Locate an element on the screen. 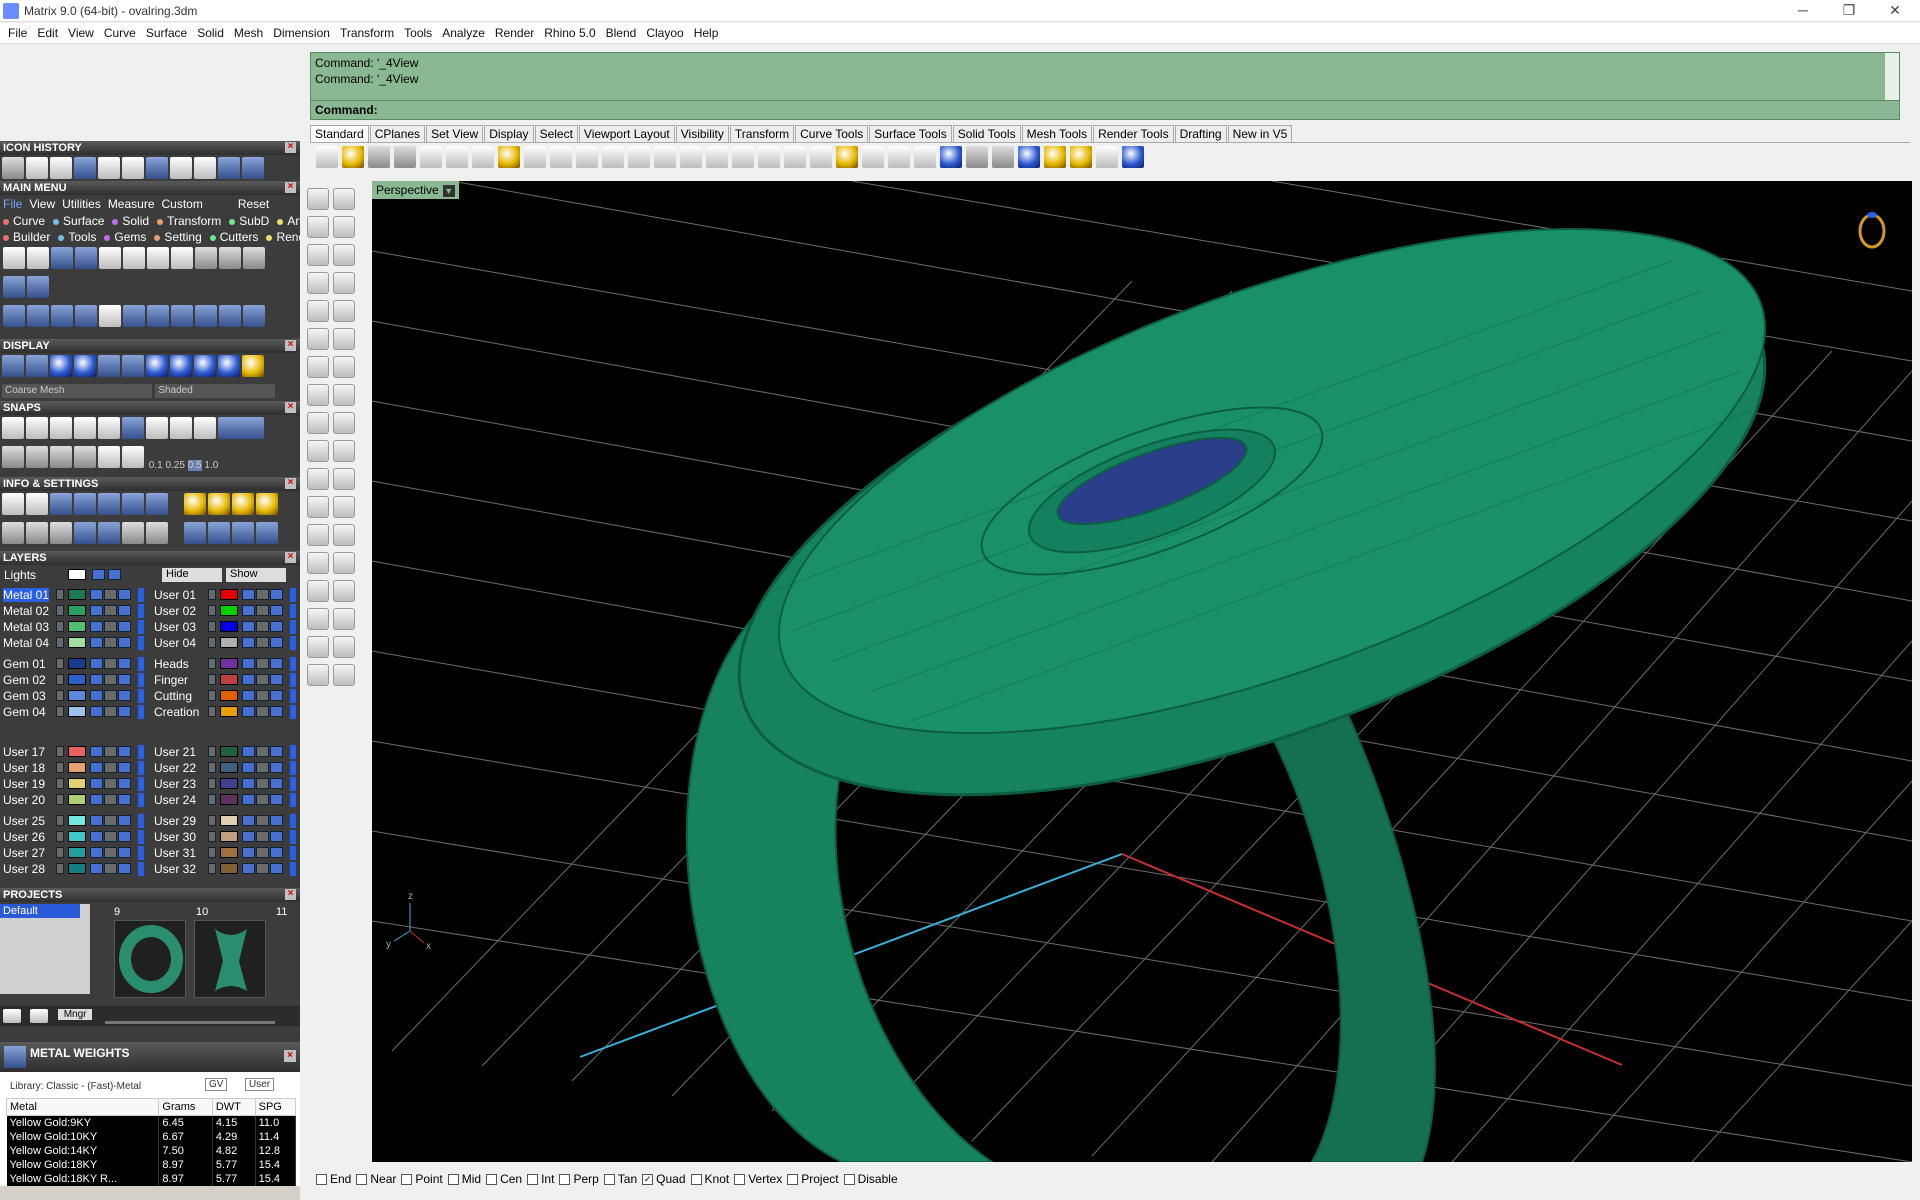 This screenshot has width=1920, height=1200. menu-item: Edit is located at coordinates (47, 31).